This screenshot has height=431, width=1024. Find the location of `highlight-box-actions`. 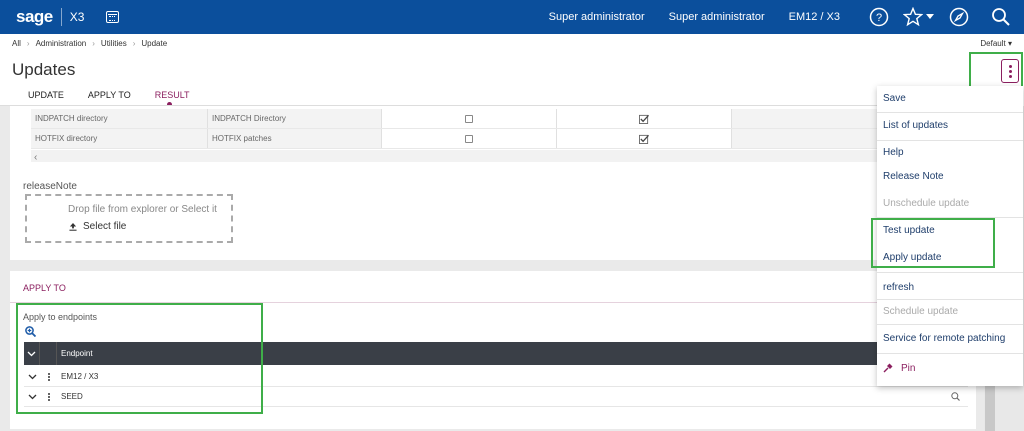

highlight-box-actions is located at coordinates (996, 71).